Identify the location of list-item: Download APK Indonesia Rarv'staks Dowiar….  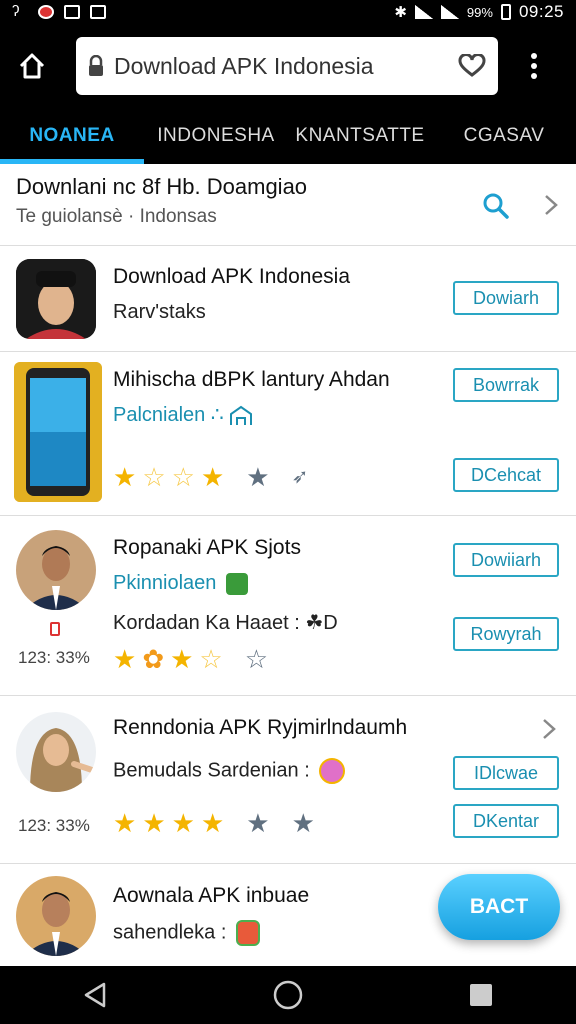
(288, 299).